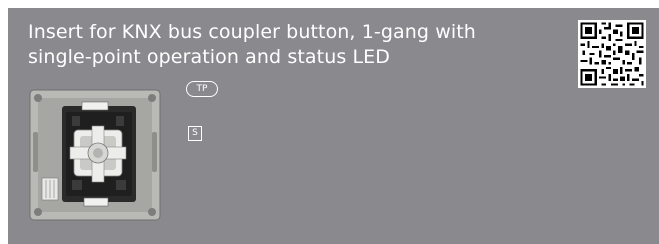 Image resolution: width=659 pixels, height=244 pixels. Describe the element at coordinates (202, 89) in the screenshot. I see `tp-badge-icon: TP` at that location.